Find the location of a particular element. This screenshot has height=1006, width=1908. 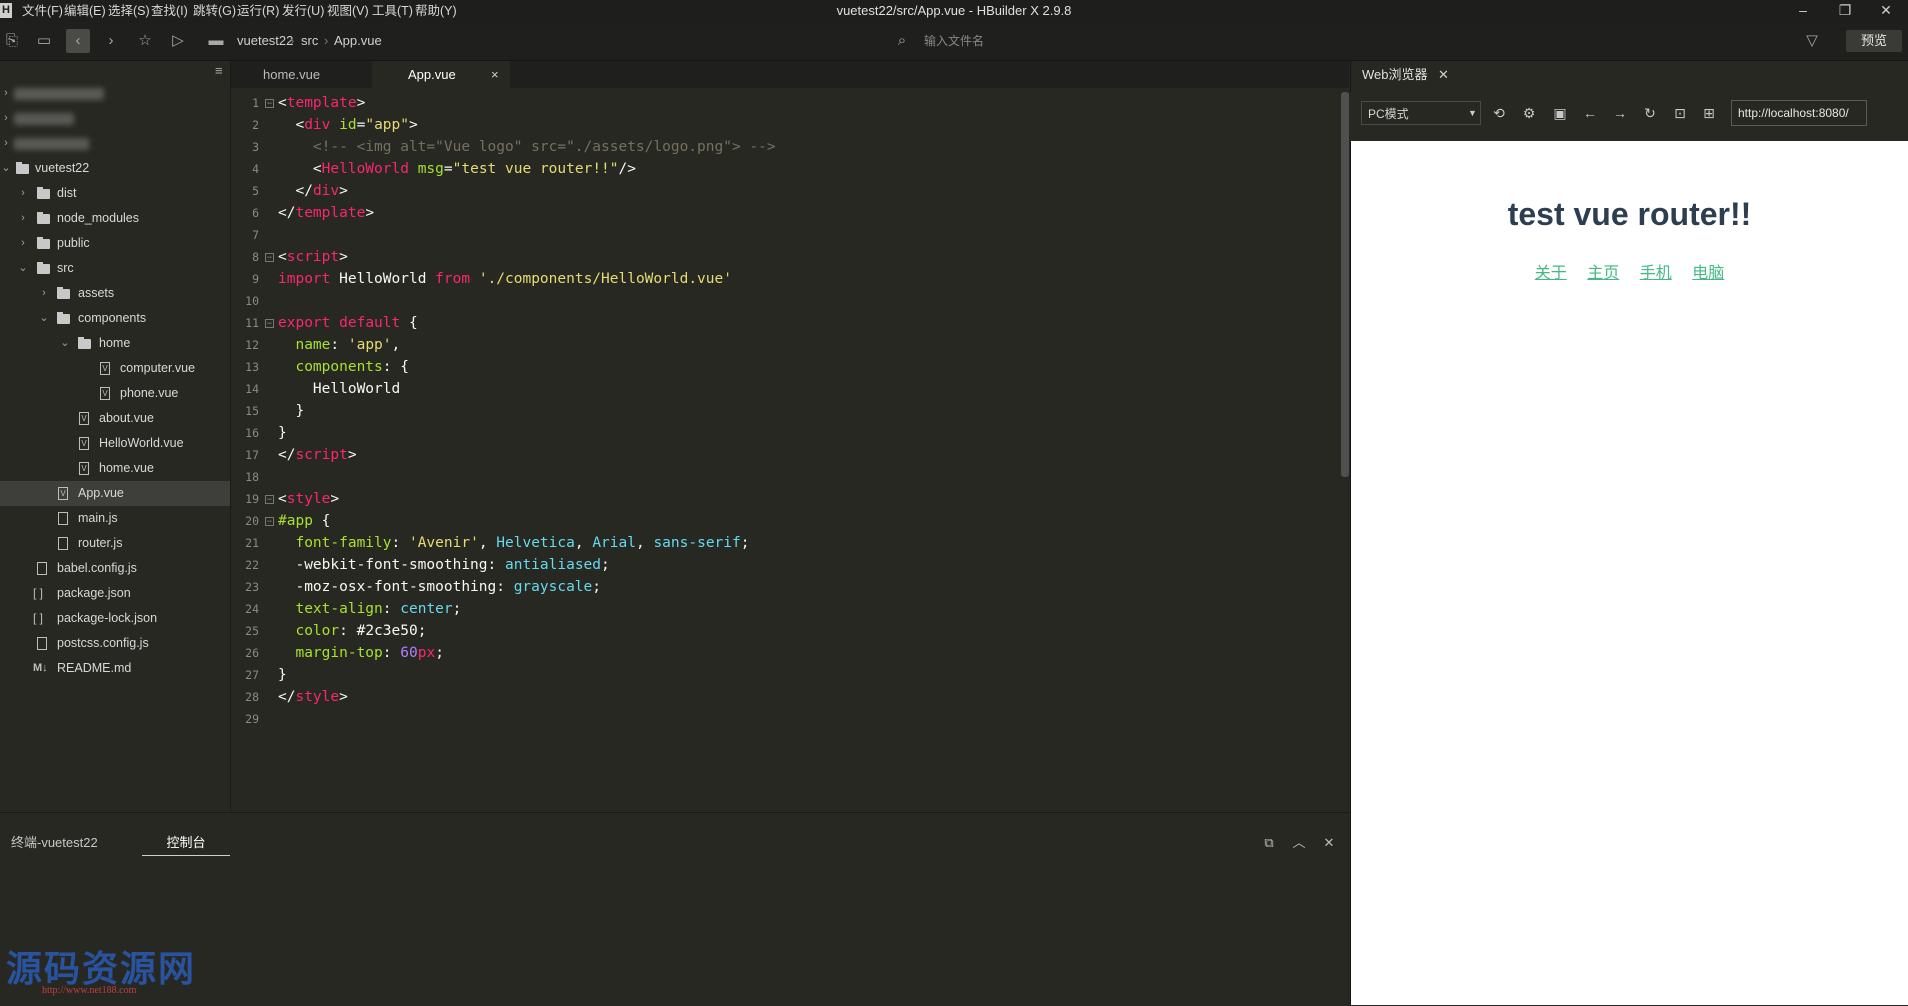

tab-home-vue: home.vue is located at coordinates (301, 74).